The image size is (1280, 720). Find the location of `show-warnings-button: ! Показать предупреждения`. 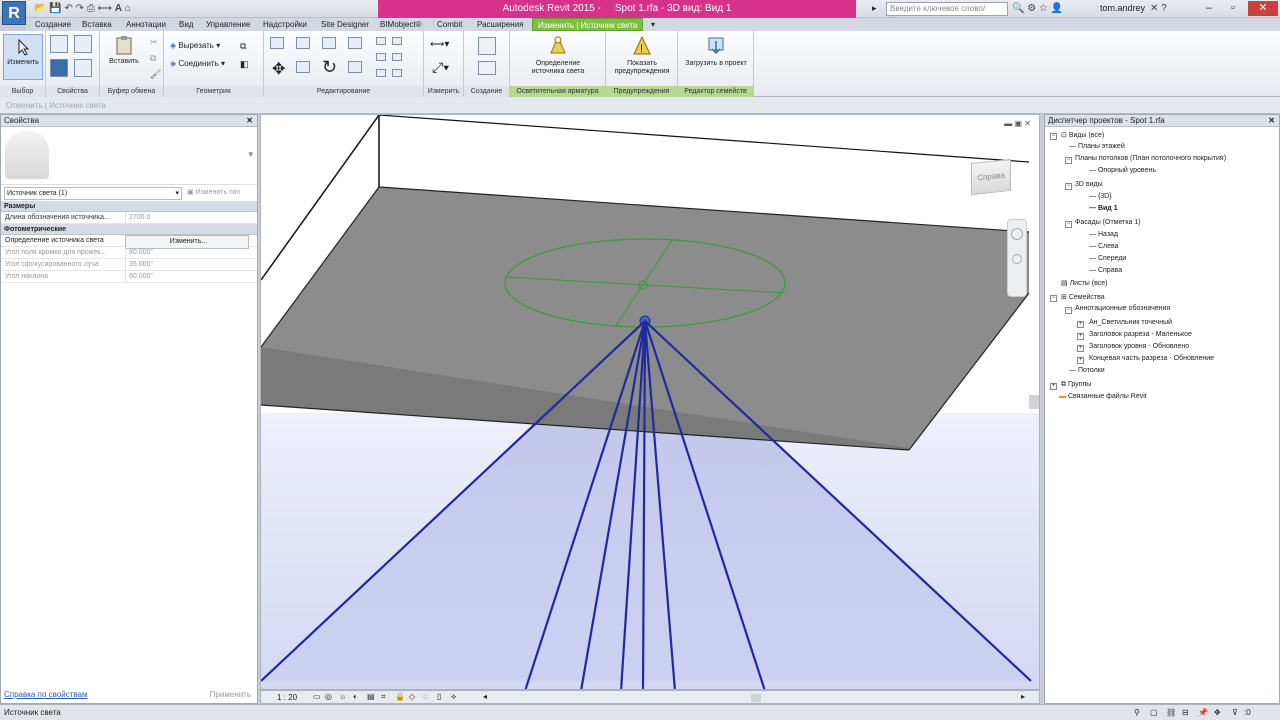

show-warnings-button: ! Показать предупреждения is located at coordinates (642, 55).